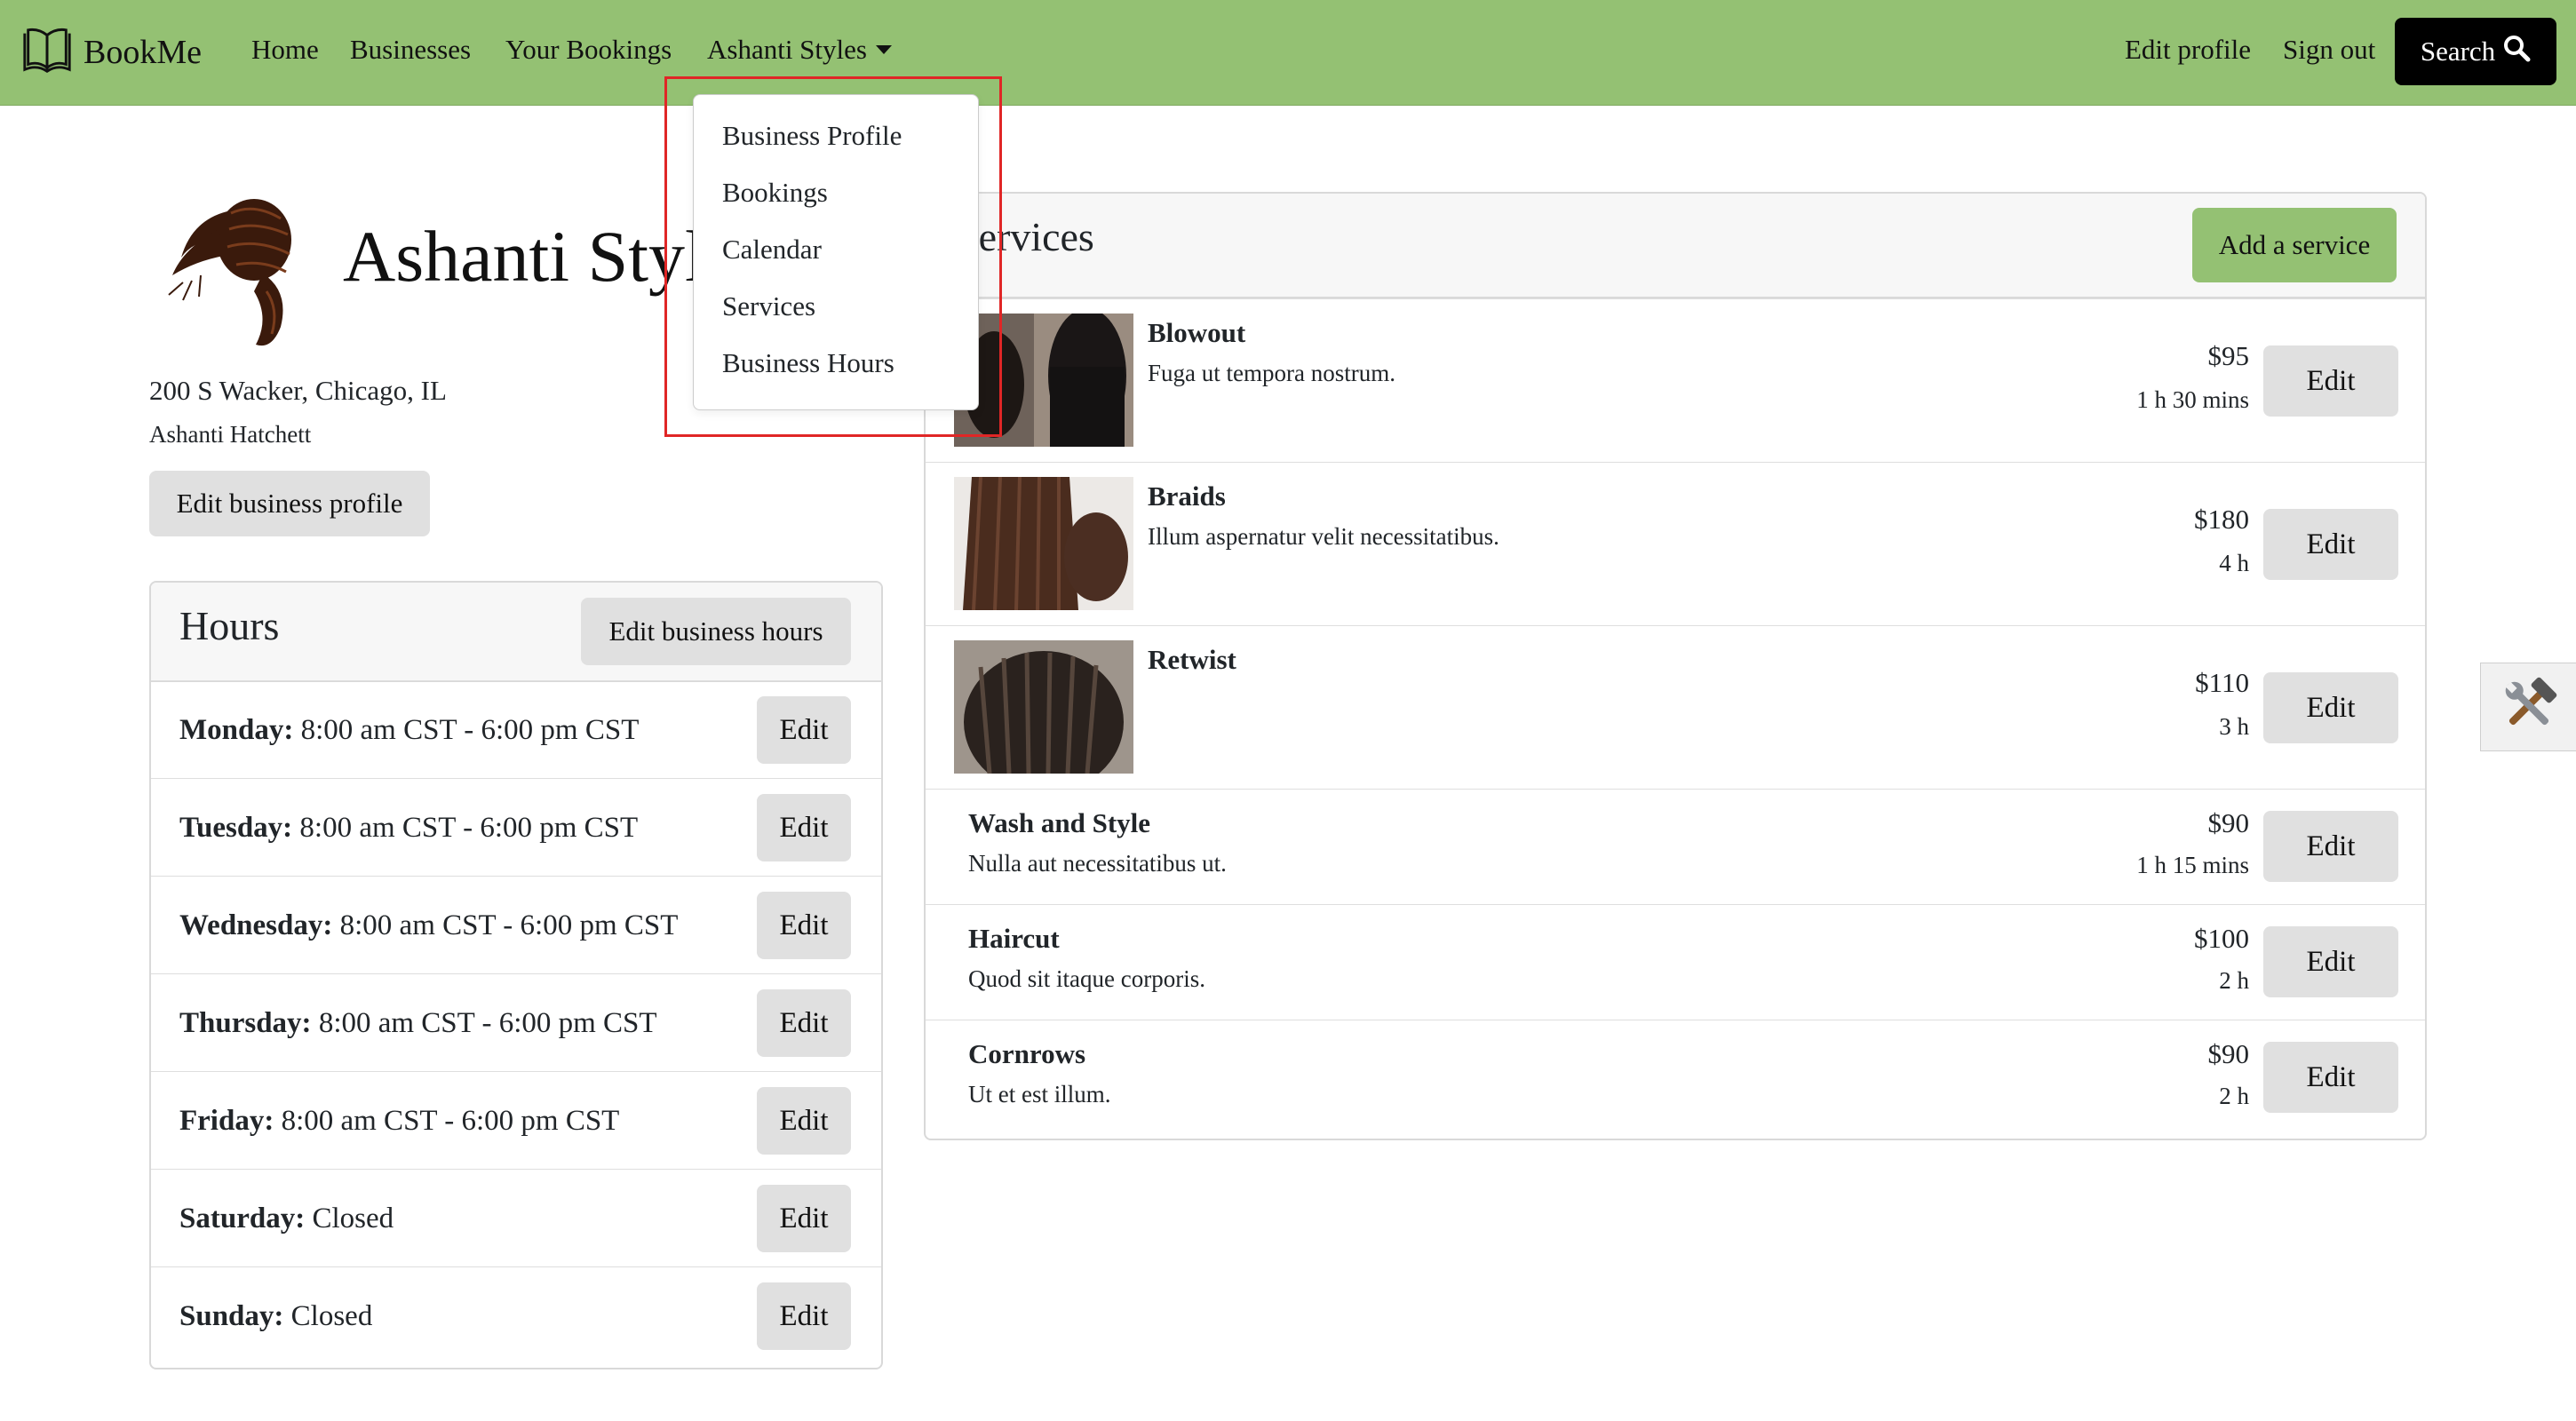 This screenshot has width=2576, height=1421. What do you see at coordinates (2294, 245) in the screenshot?
I see `add-service-button: Add a service` at bounding box center [2294, 245].